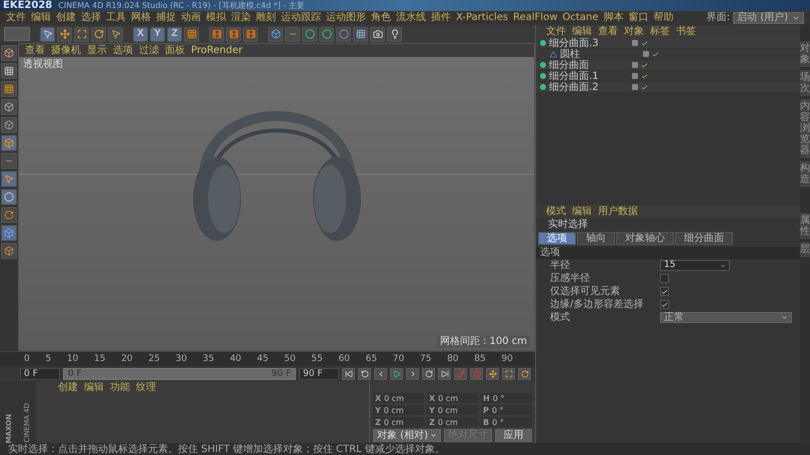 The image size is (810, 455). What do you see at coordinates (668, 43) in the screenshot?
I see `object-row: 细分曲面.3` at bounding box center [668, 43].